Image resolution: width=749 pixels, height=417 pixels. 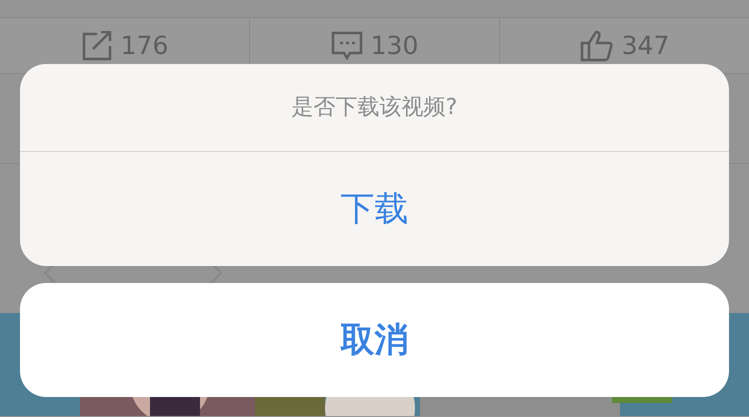 What do you see at coordinates (646, 46) in the screenshot?
I see `count-label: 347` at bounding box center [646, 46].